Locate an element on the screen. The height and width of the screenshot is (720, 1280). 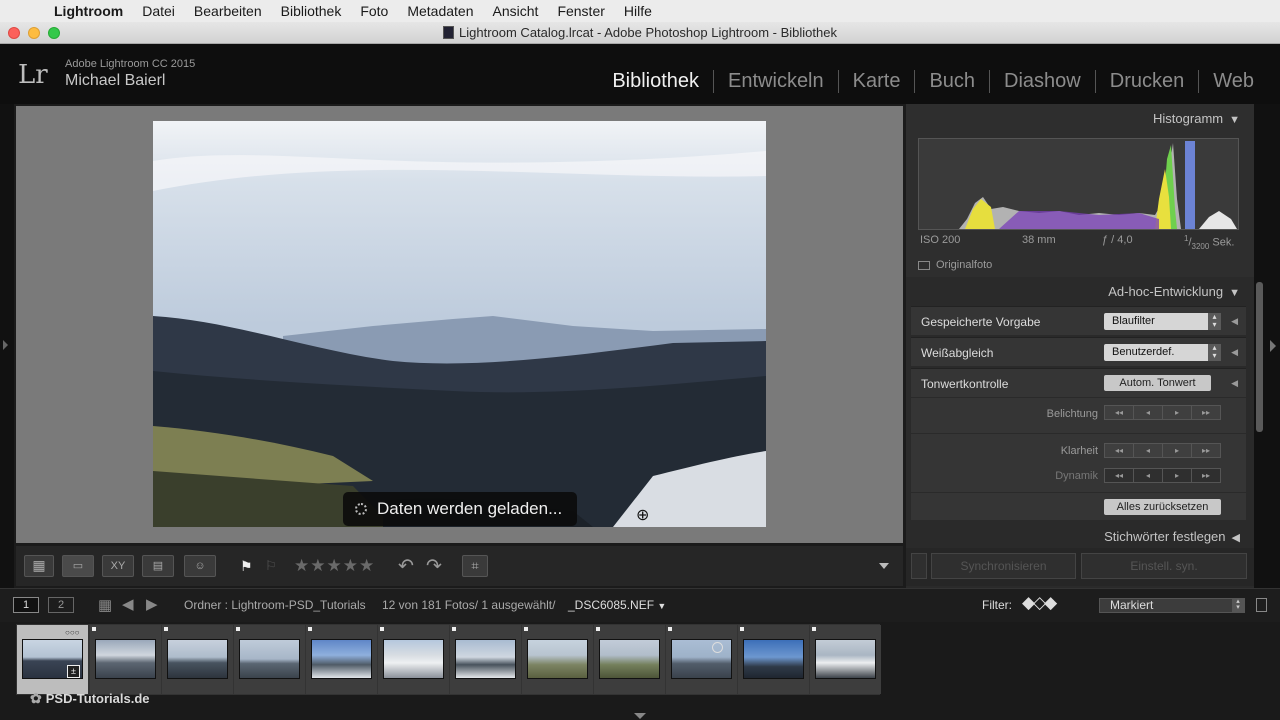
vibrance-large-decrease: ◂◂ is located at coordinates (1119, 475).